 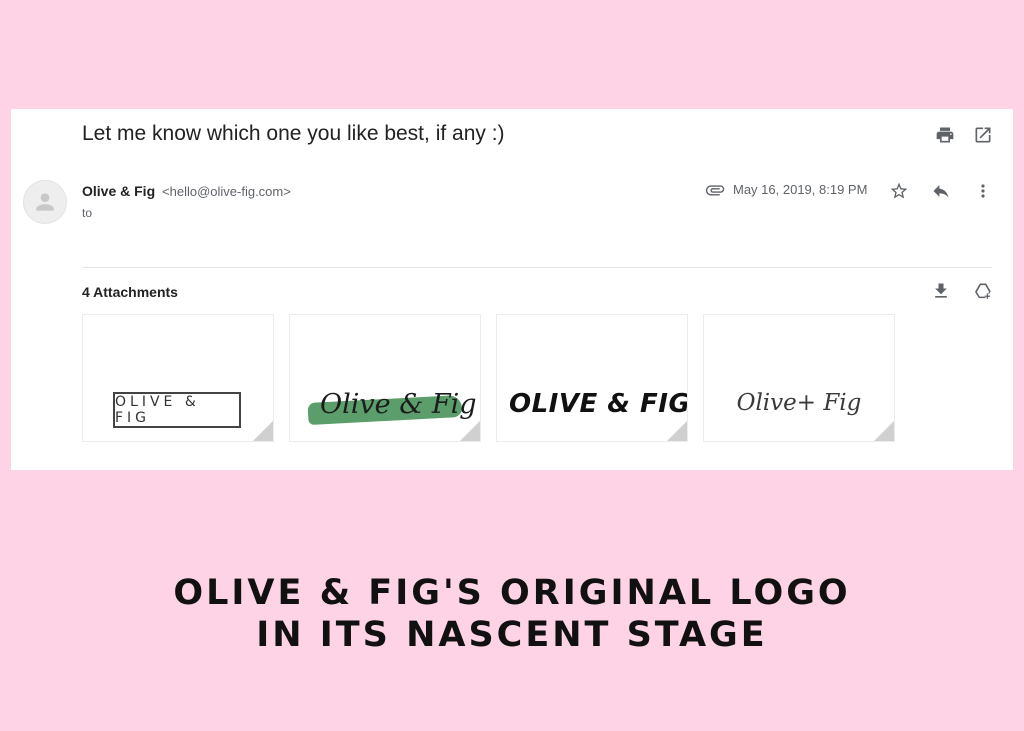 I want to click on person-icon, so click(x=45, y=202).